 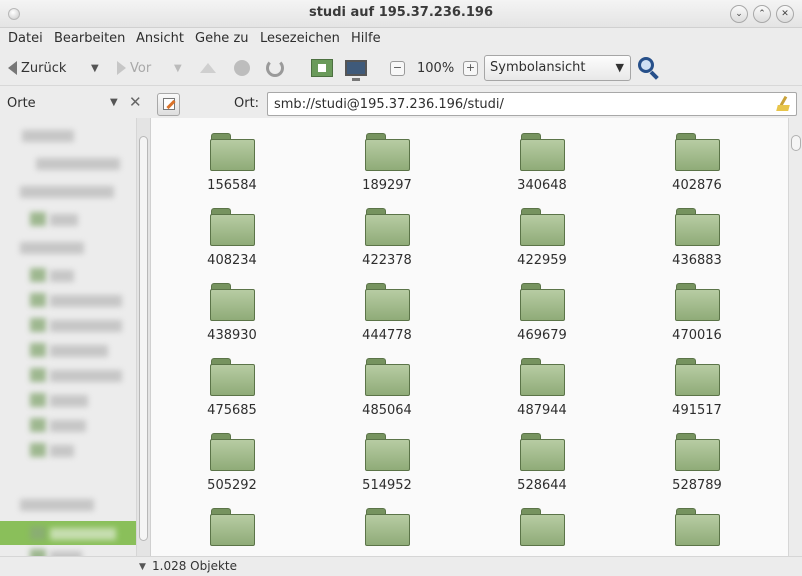 I want to click on location-input, so click(x=532, y=104).